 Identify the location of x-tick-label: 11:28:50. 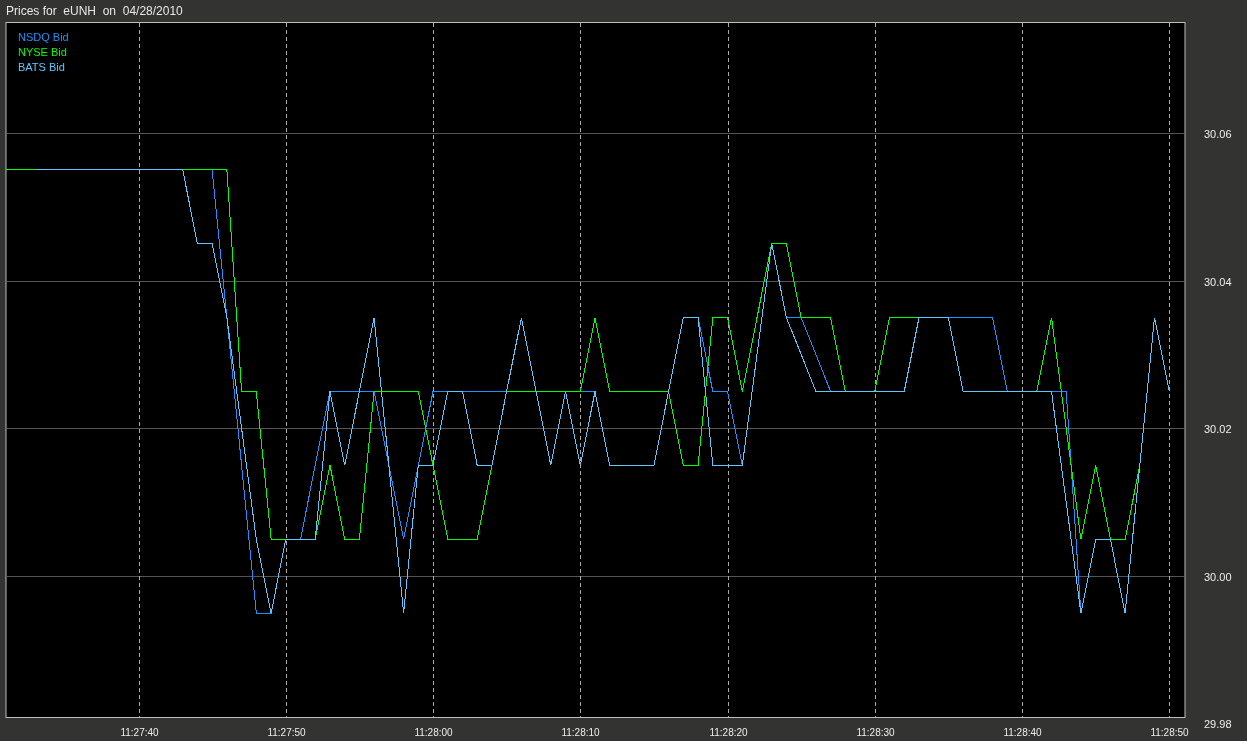
(1169, 732).